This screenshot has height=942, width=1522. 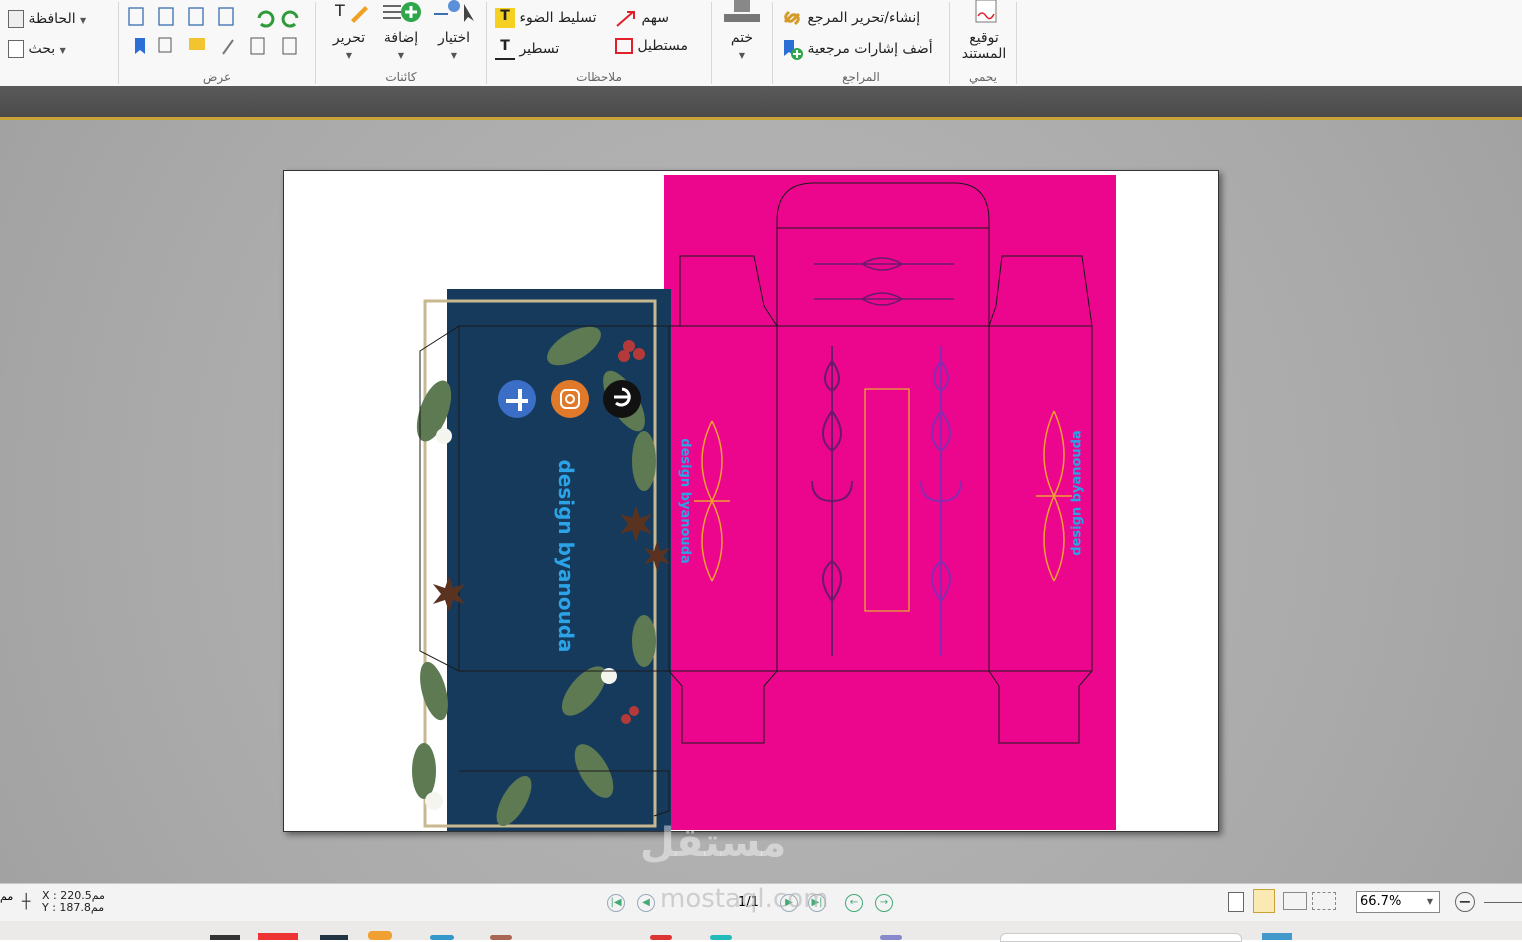 I want to click on search-button: بحث ▼, so click(x=37, y=49).